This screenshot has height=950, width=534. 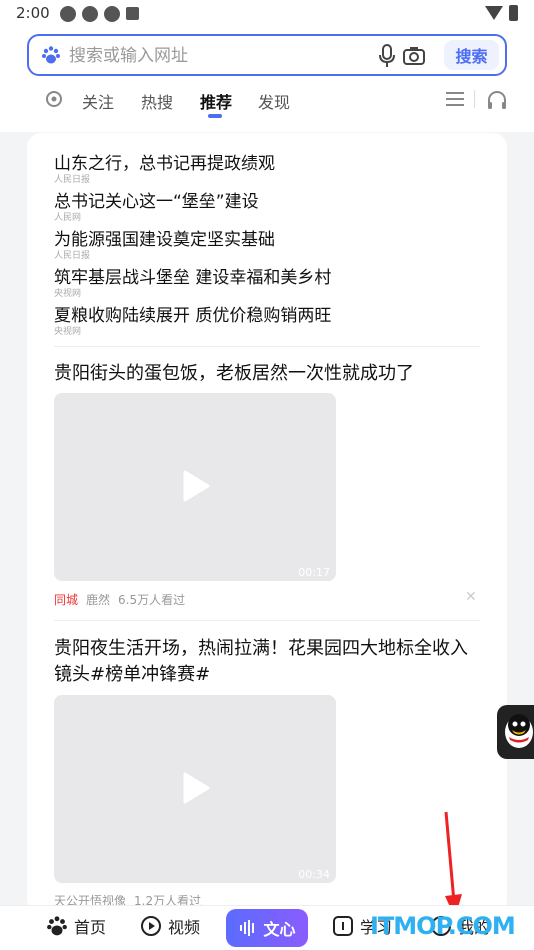 I want to click on news-title: 山东之行，总书记再提政绩观, so click(x=269, y=164).